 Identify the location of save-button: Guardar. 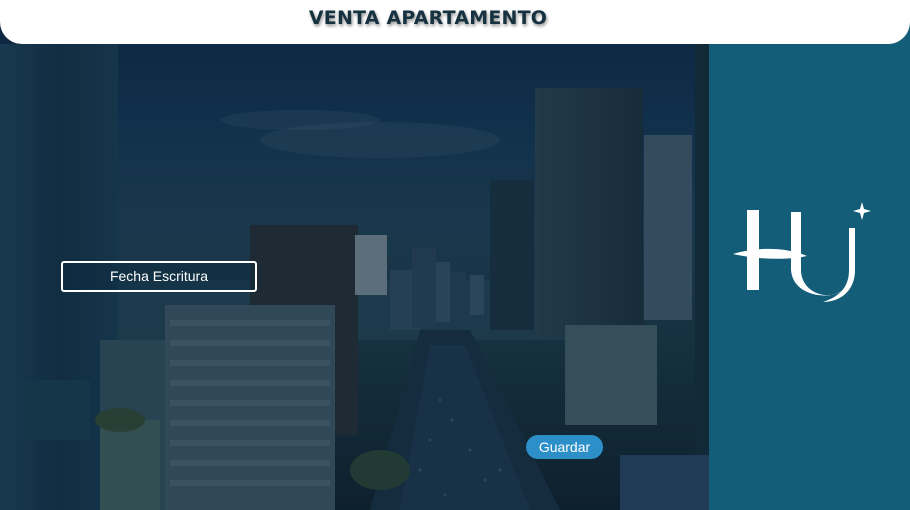
(564, 447).